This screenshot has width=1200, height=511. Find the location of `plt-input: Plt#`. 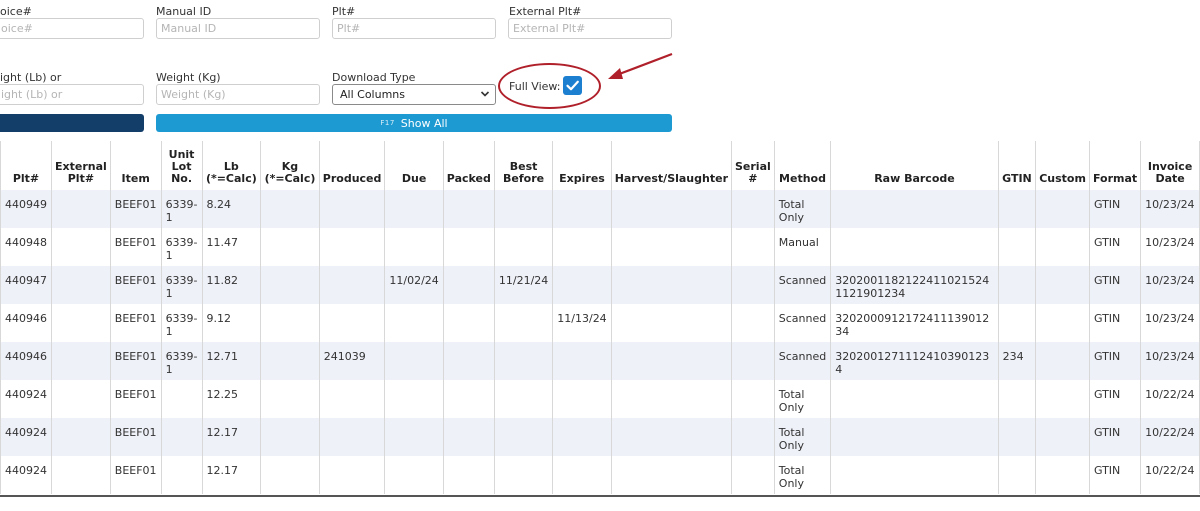

plt-input: Plt# is located at coordinates (414, 28).